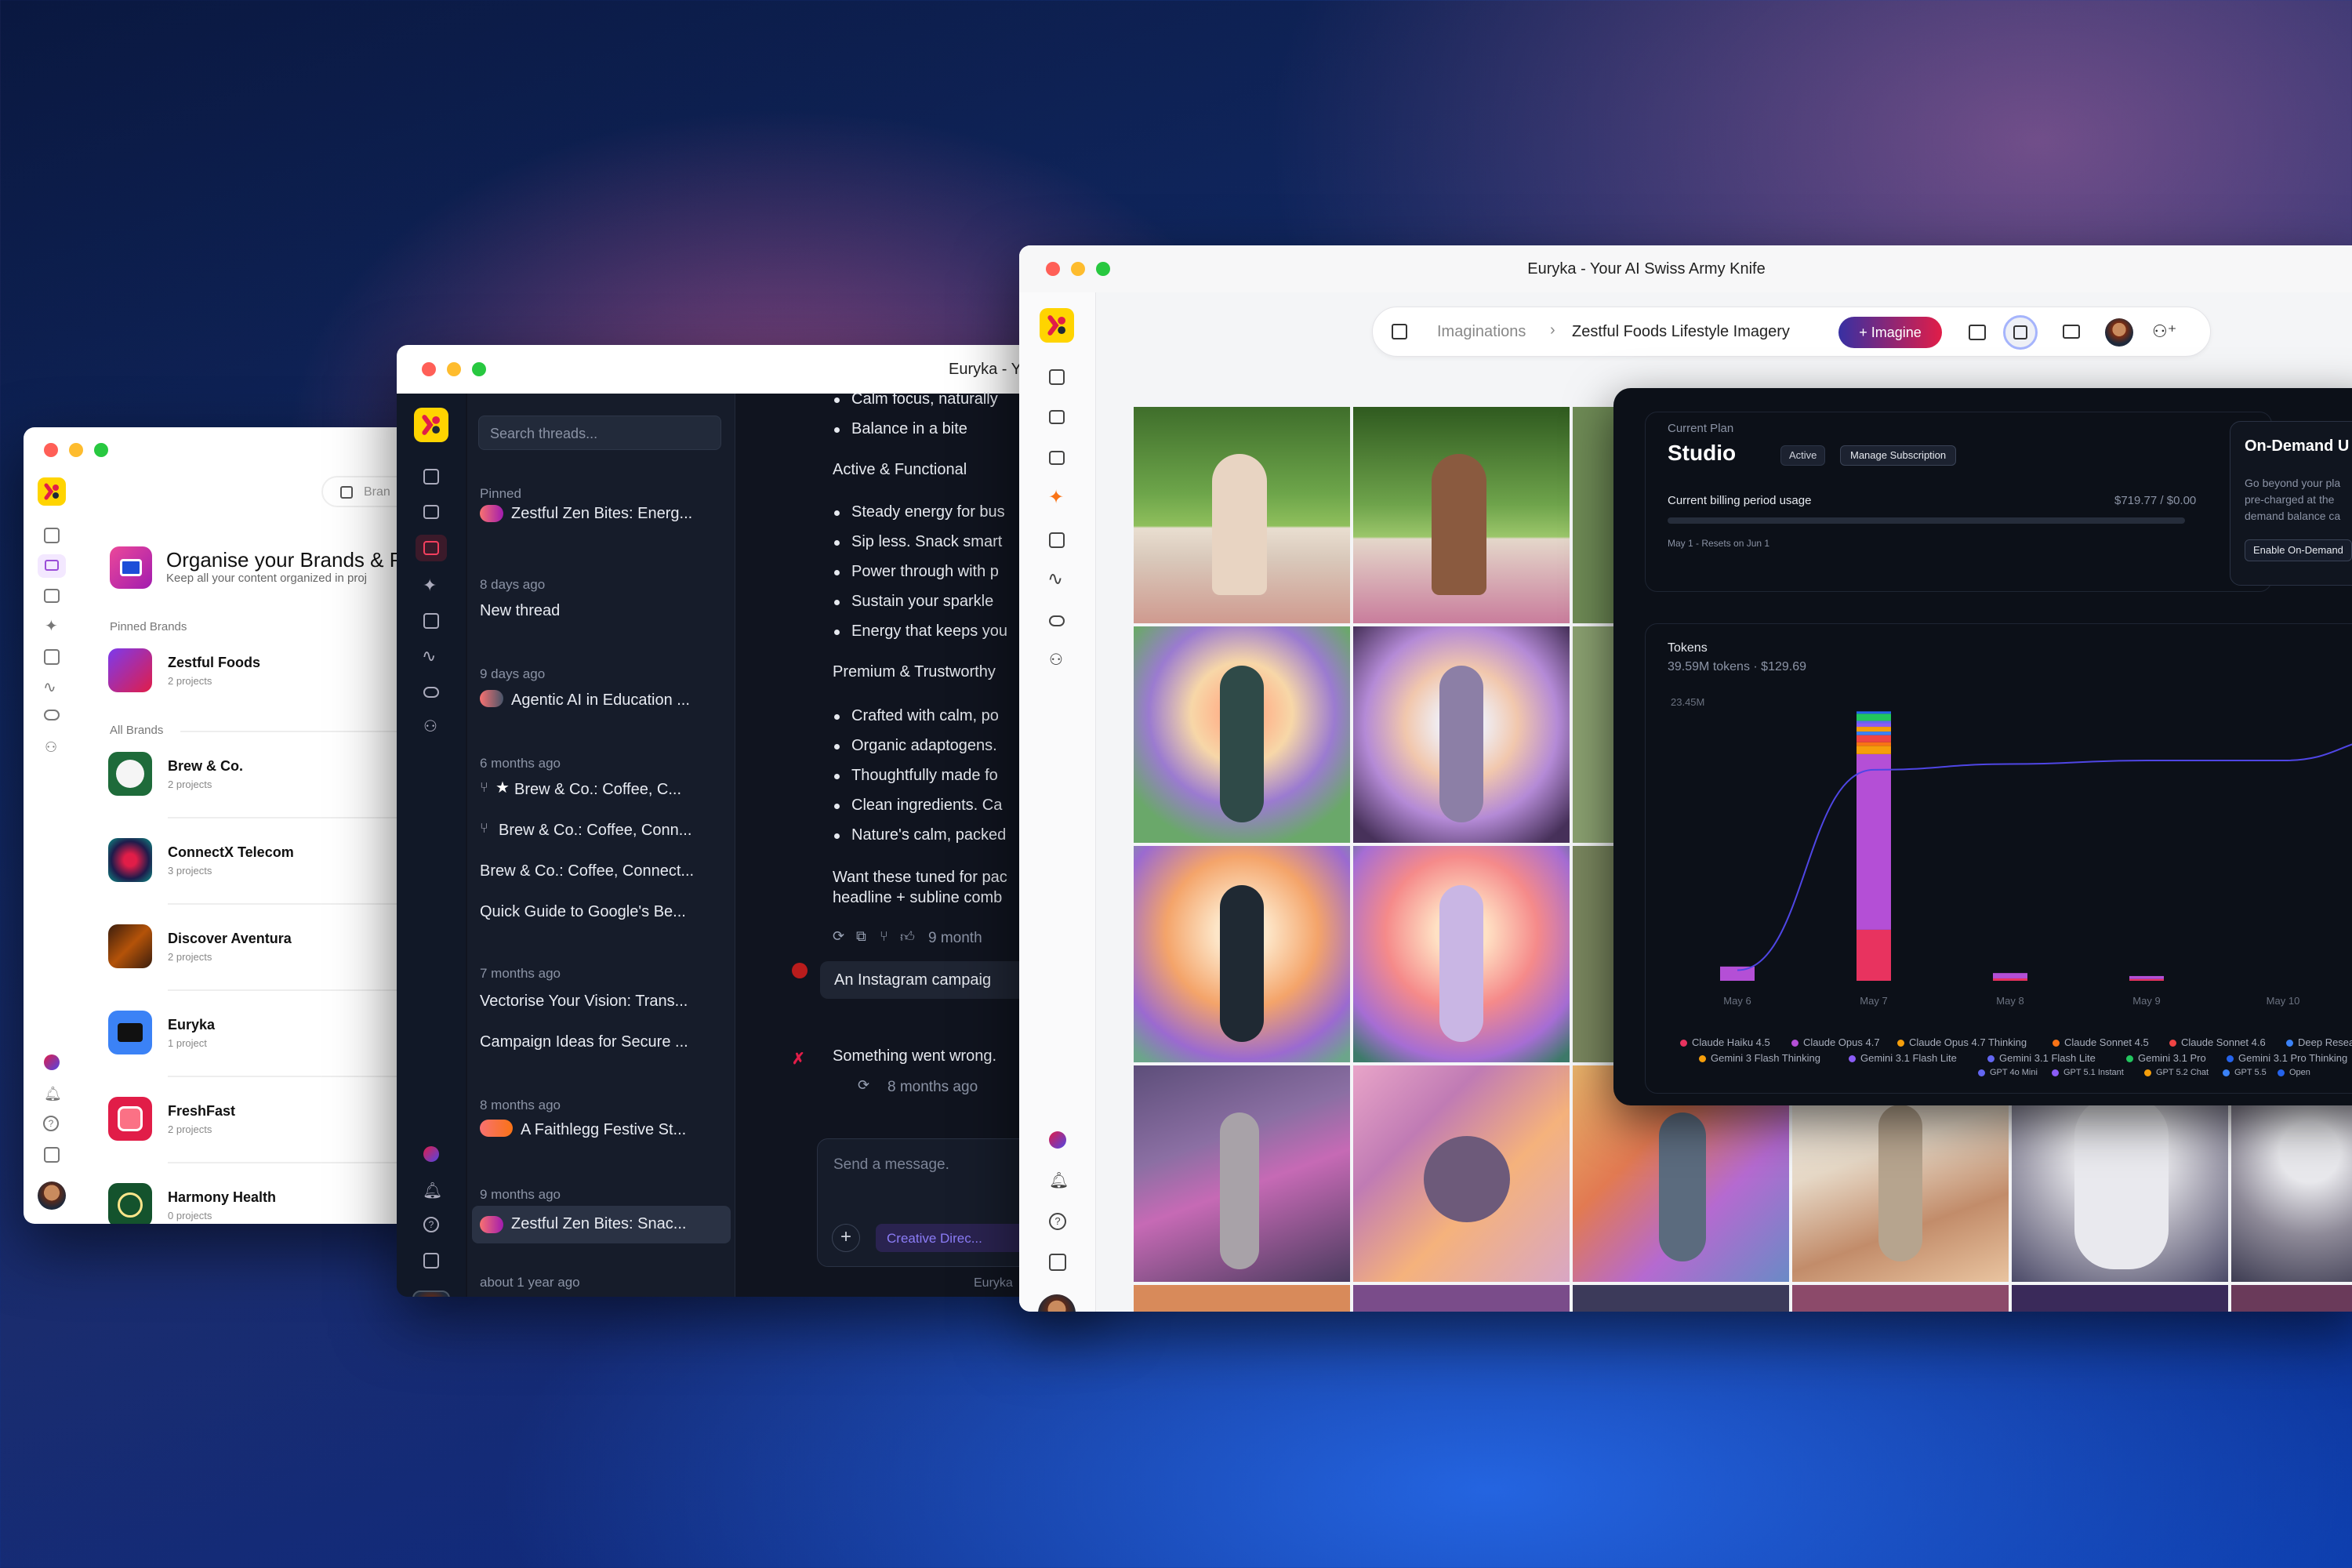 The width and height of the screenshot is (2352, 1568). Describe the element at coordinates (2298, 550) in the screenshot. I see `enable-on-demand-button: Enable On-Demand` at that location.